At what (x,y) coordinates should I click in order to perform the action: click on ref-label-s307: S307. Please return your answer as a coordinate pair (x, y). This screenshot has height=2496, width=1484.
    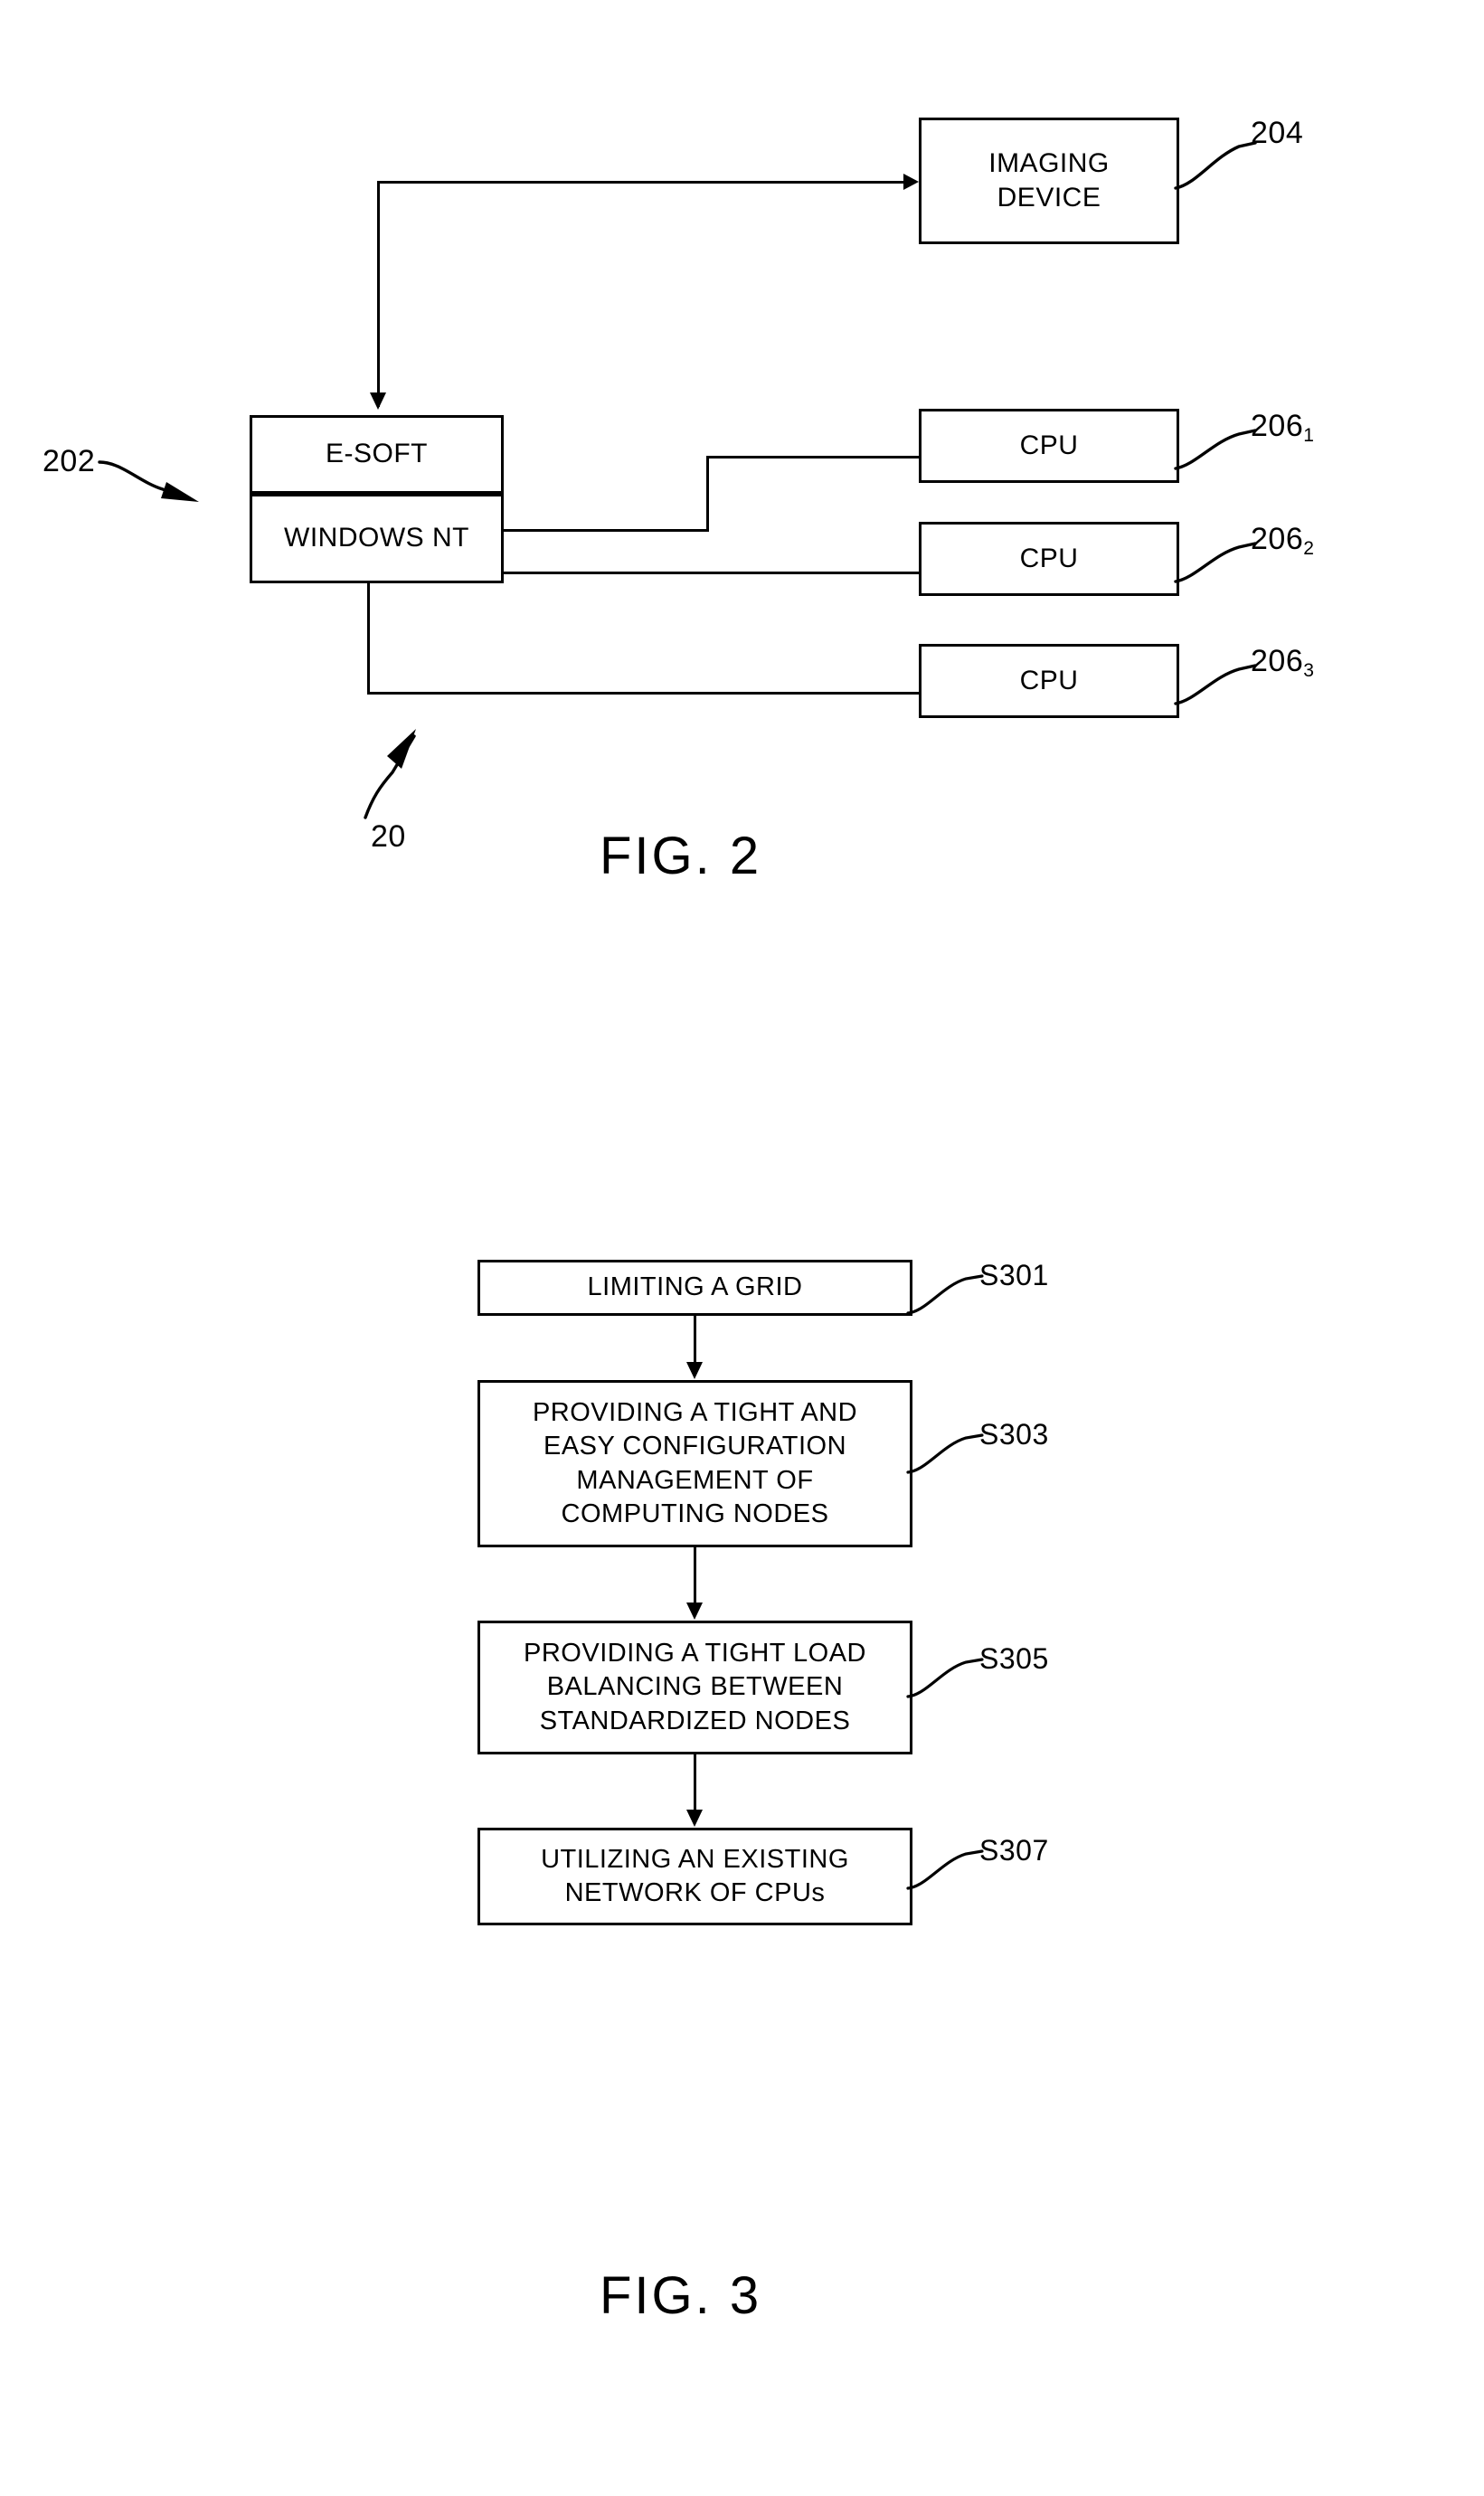
    Looking at the image, I should click on (1014, 1850).